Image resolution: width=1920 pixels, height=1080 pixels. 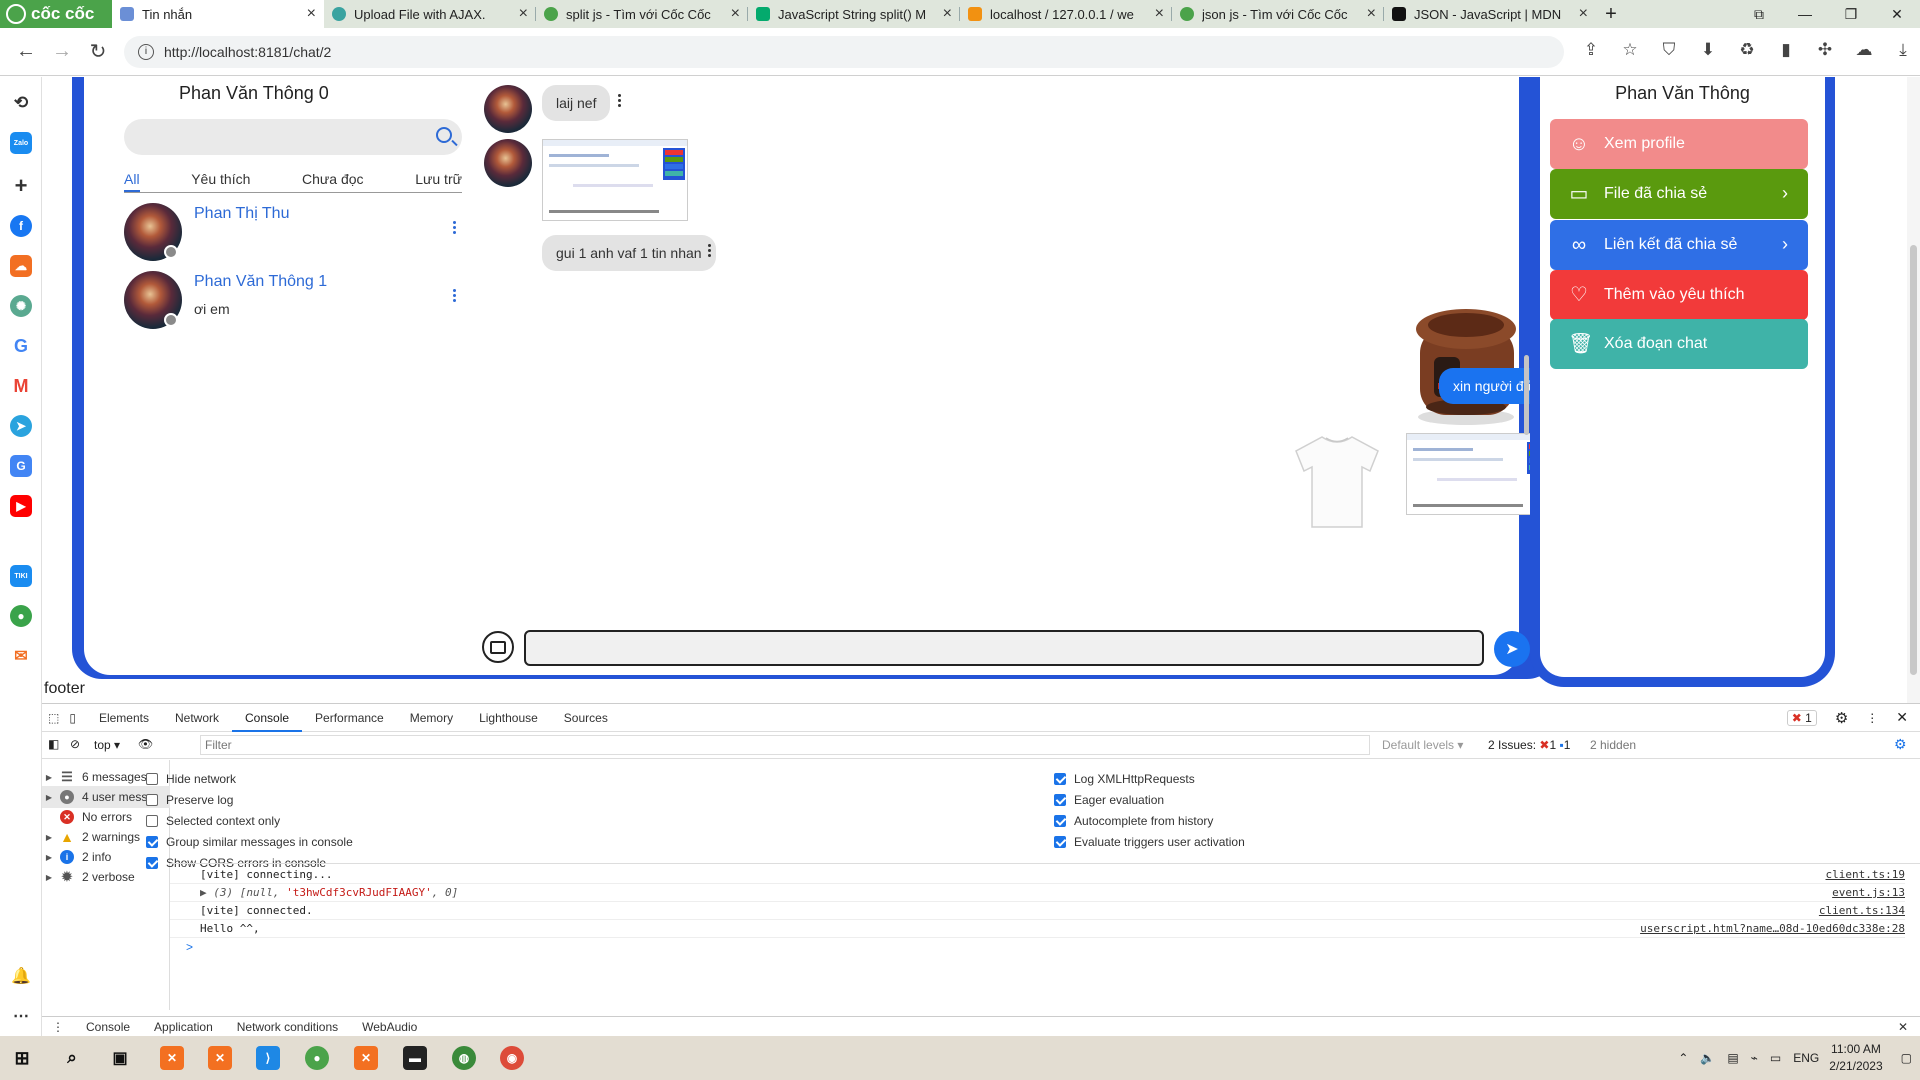 I want to click on message-input, so click(x=1004, y=648).